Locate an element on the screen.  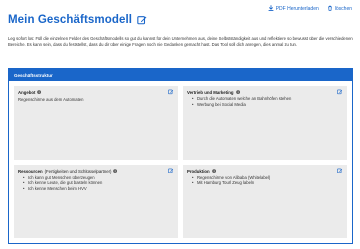
download-pdf-label: PDF Herunterladen is located at coordinates (297, 9).